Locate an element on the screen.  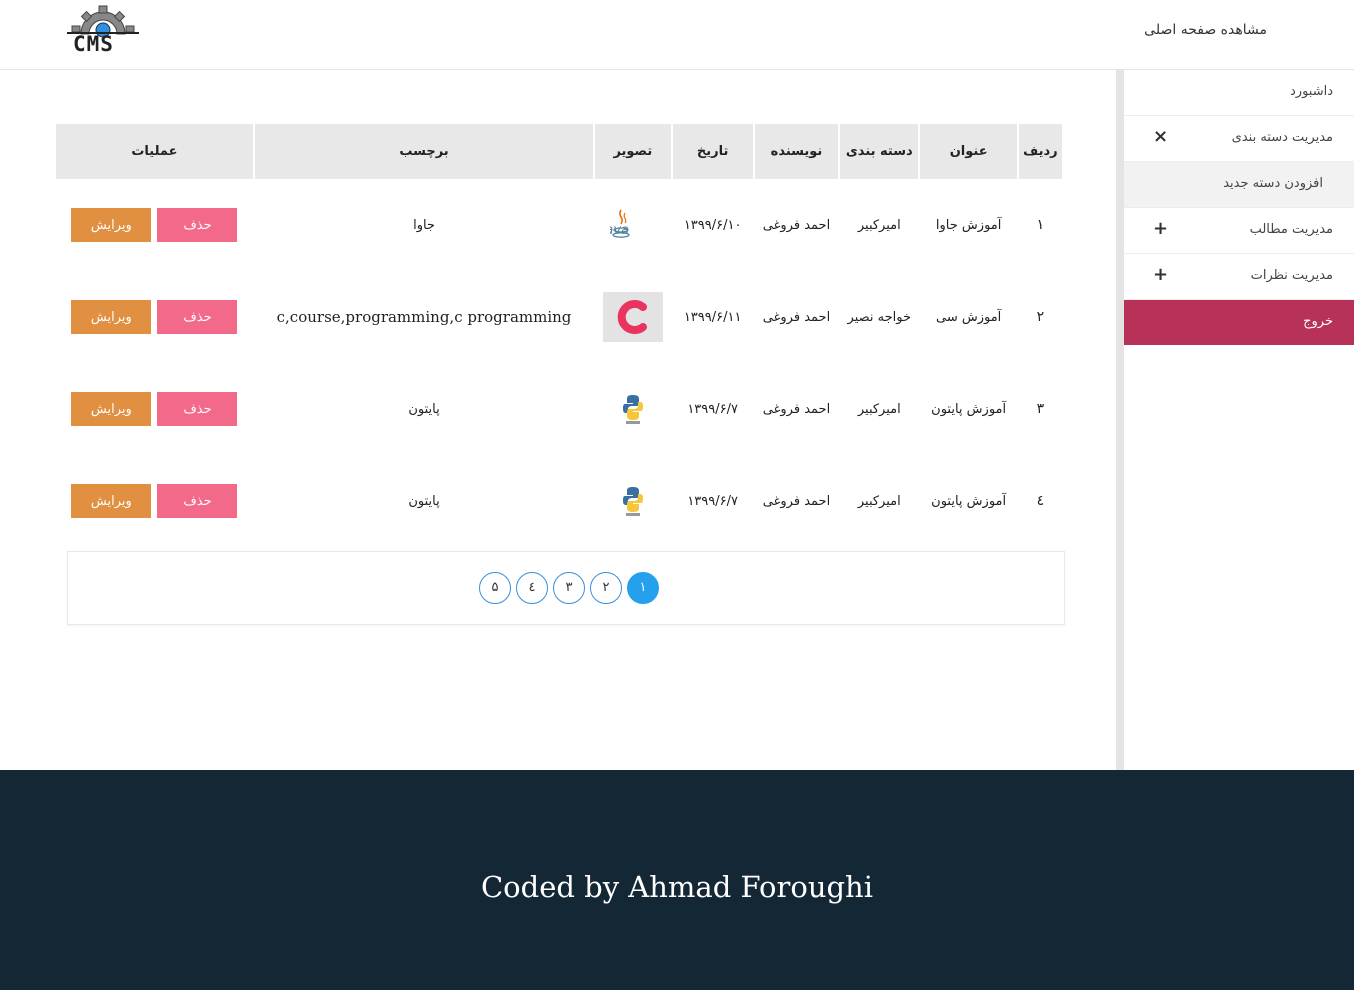
column-header: عملیات is located at coordinates (154, 151).